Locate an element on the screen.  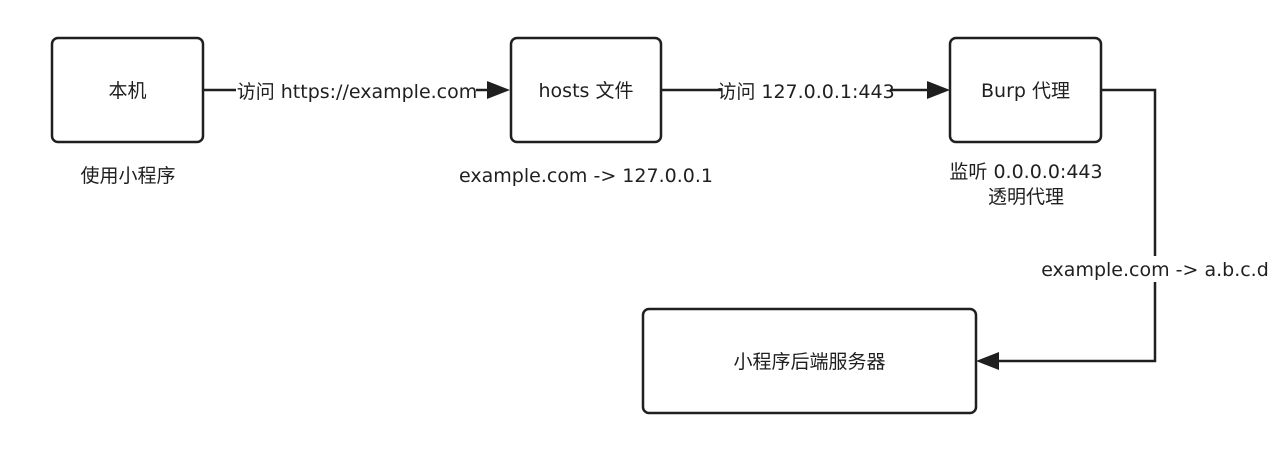
node-server-label: 小程序后端服务器 is located at coordinates (809, 362).